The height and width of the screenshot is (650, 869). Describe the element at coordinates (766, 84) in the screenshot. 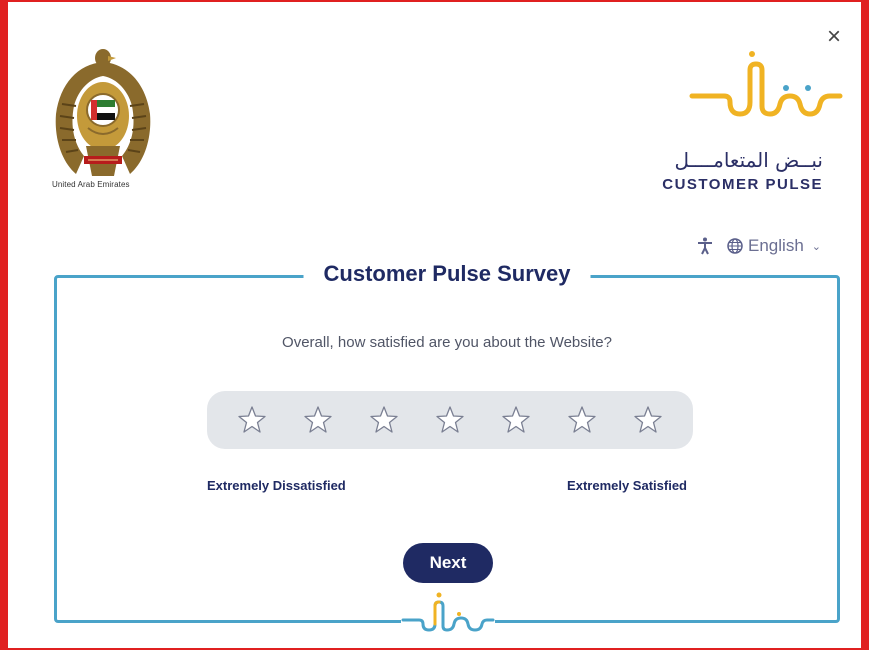

I see `customer-pulse-logo` at that location.